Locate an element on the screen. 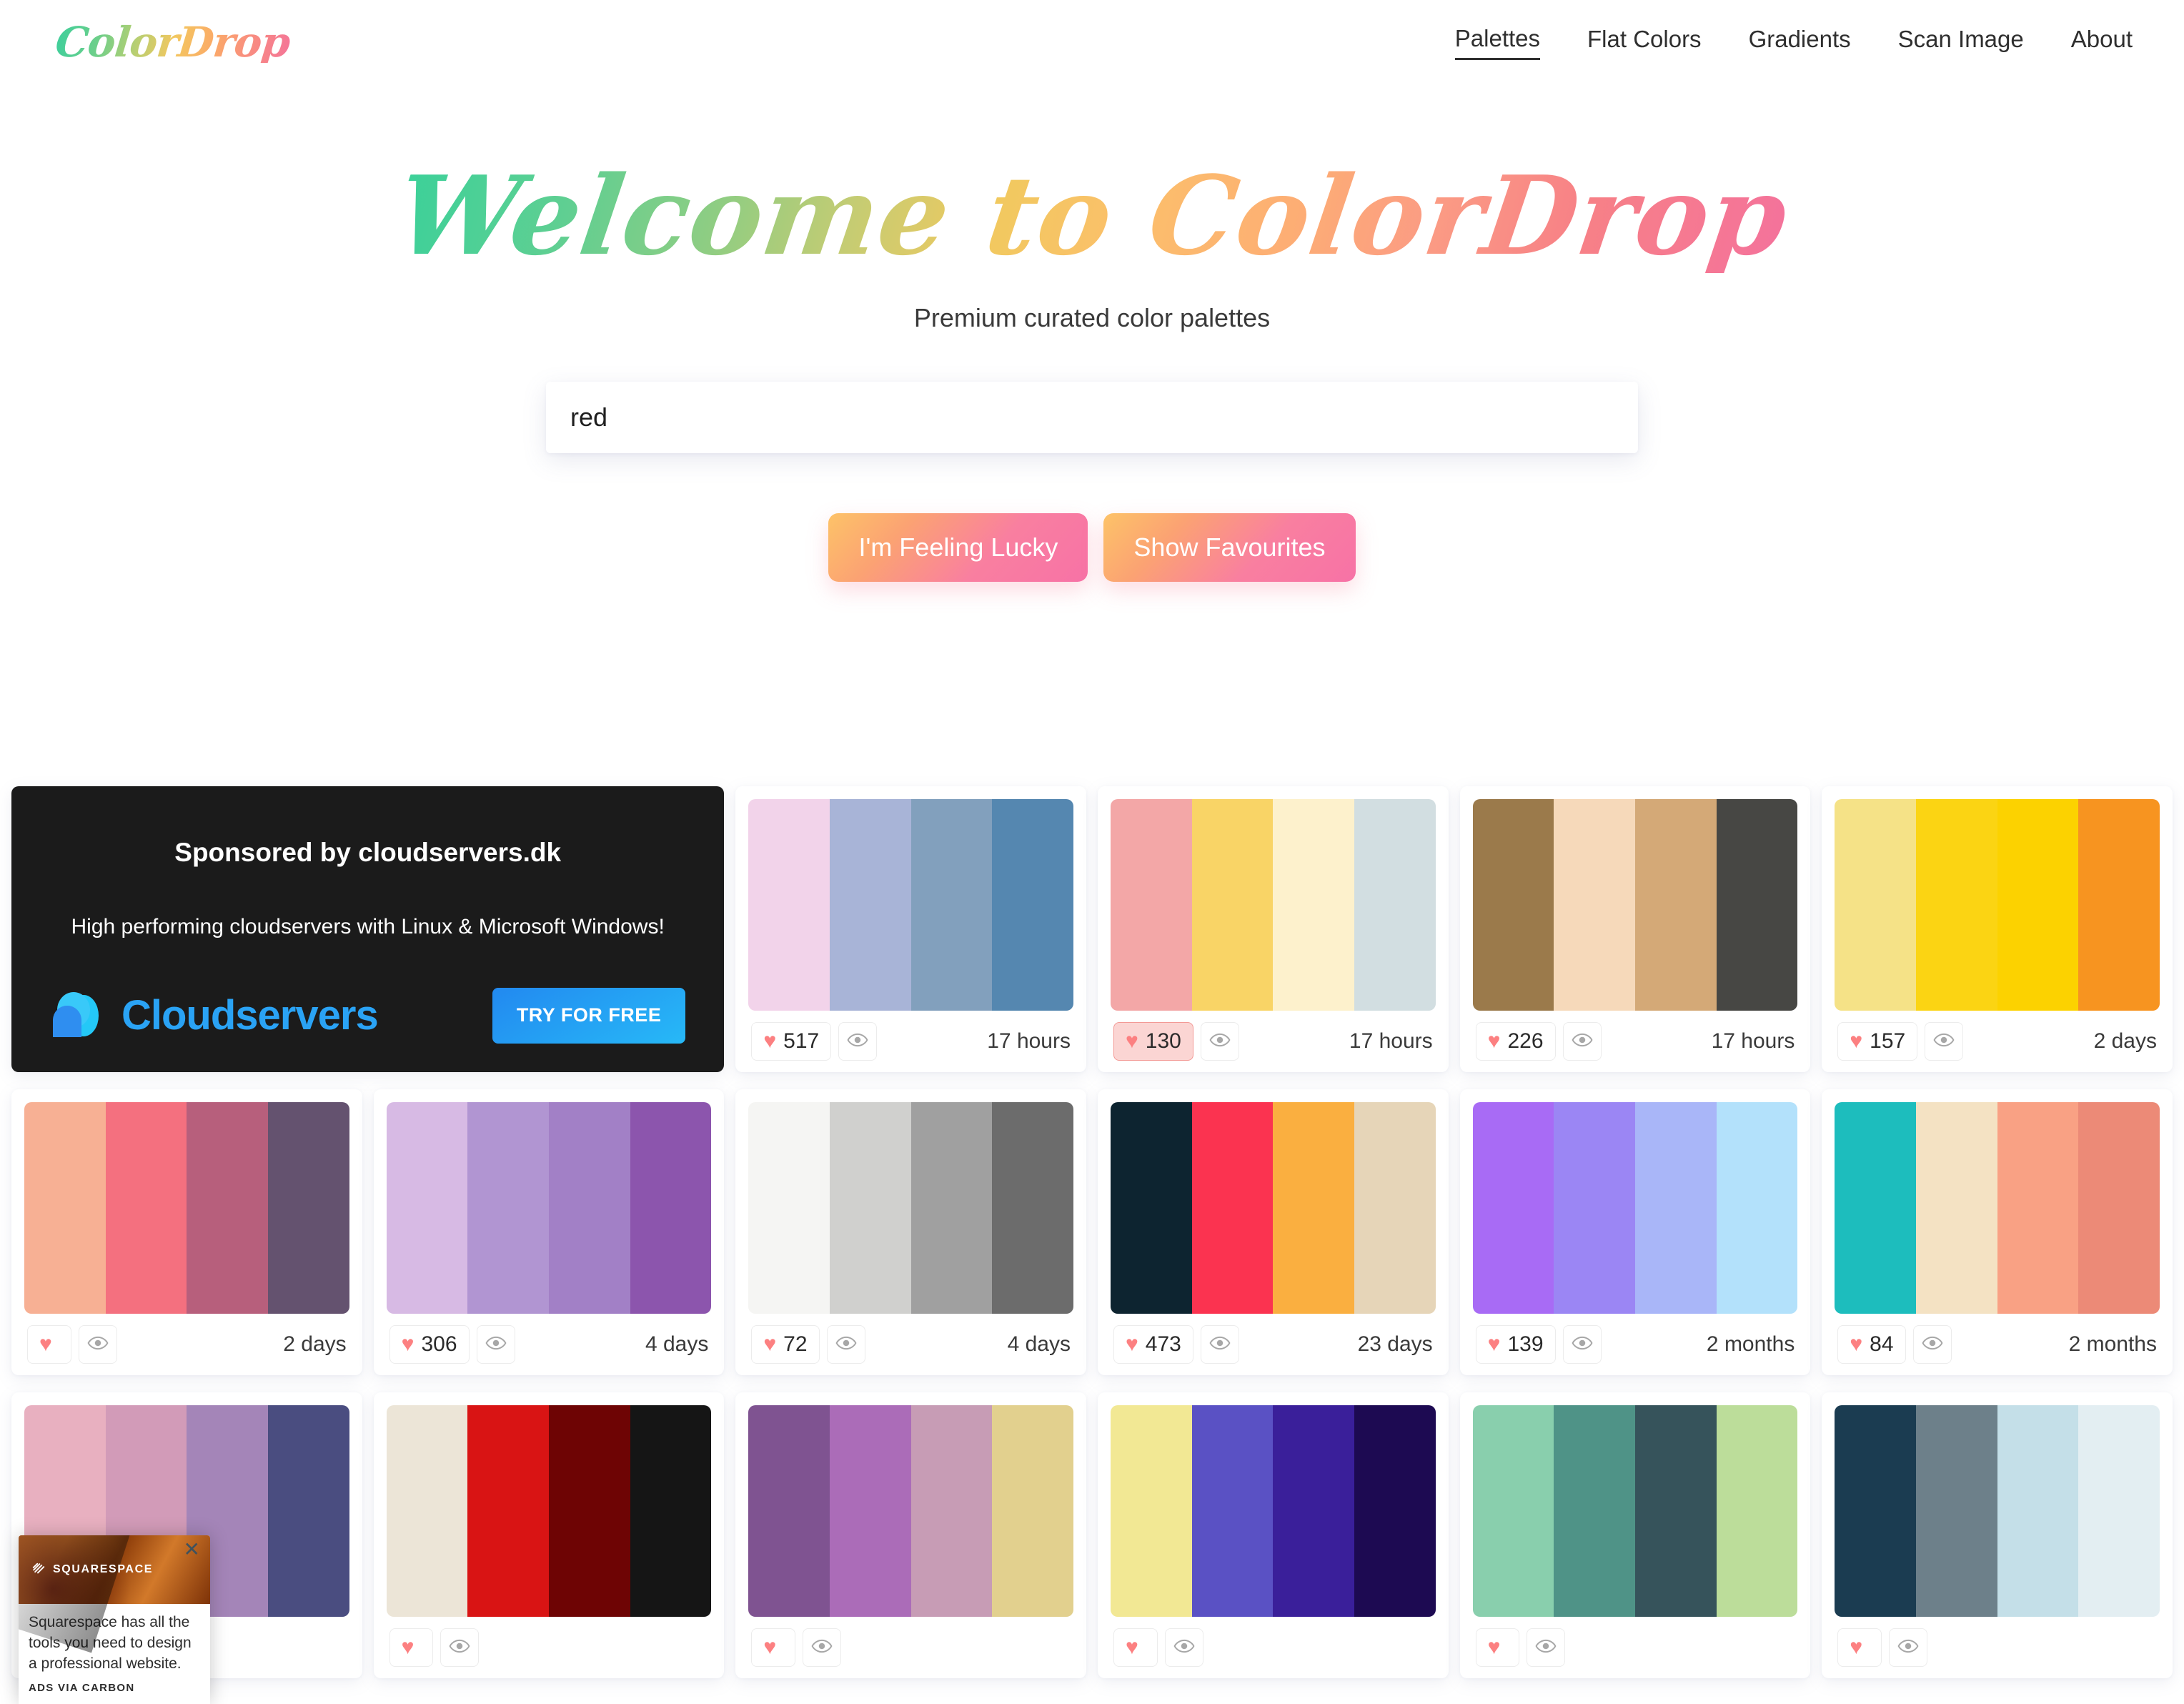  feeling-lucky-button: I'm Feeling Lucky is located at coordinates (958, 547).